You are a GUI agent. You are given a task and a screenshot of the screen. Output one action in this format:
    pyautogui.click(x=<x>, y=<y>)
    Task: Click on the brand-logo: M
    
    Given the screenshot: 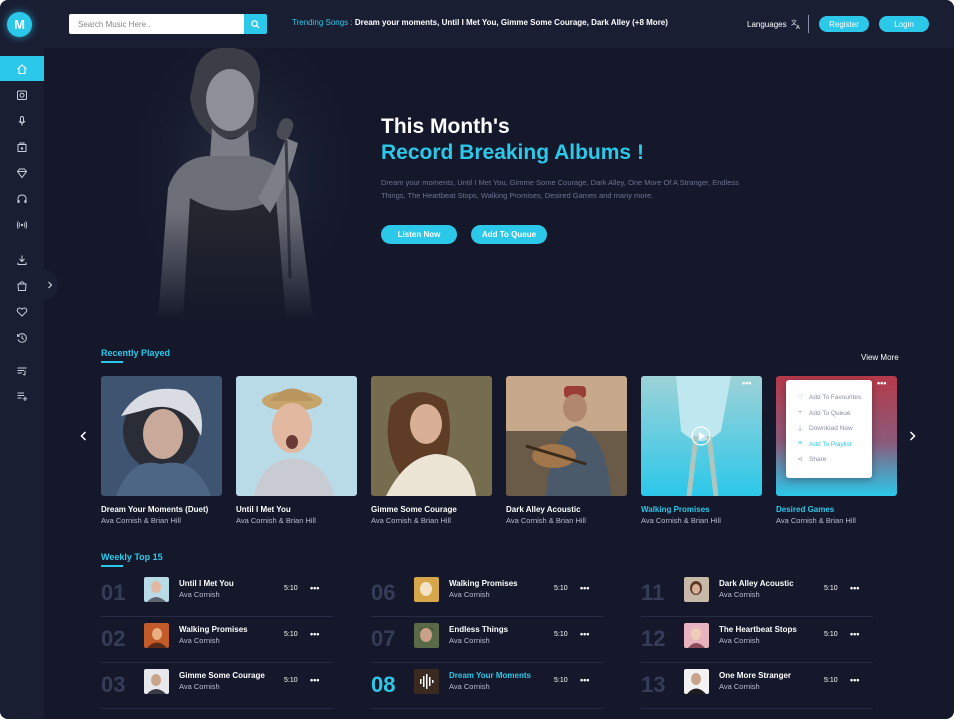 What is the action you would take?
    pyautogui.click(x=19, y=24)
    